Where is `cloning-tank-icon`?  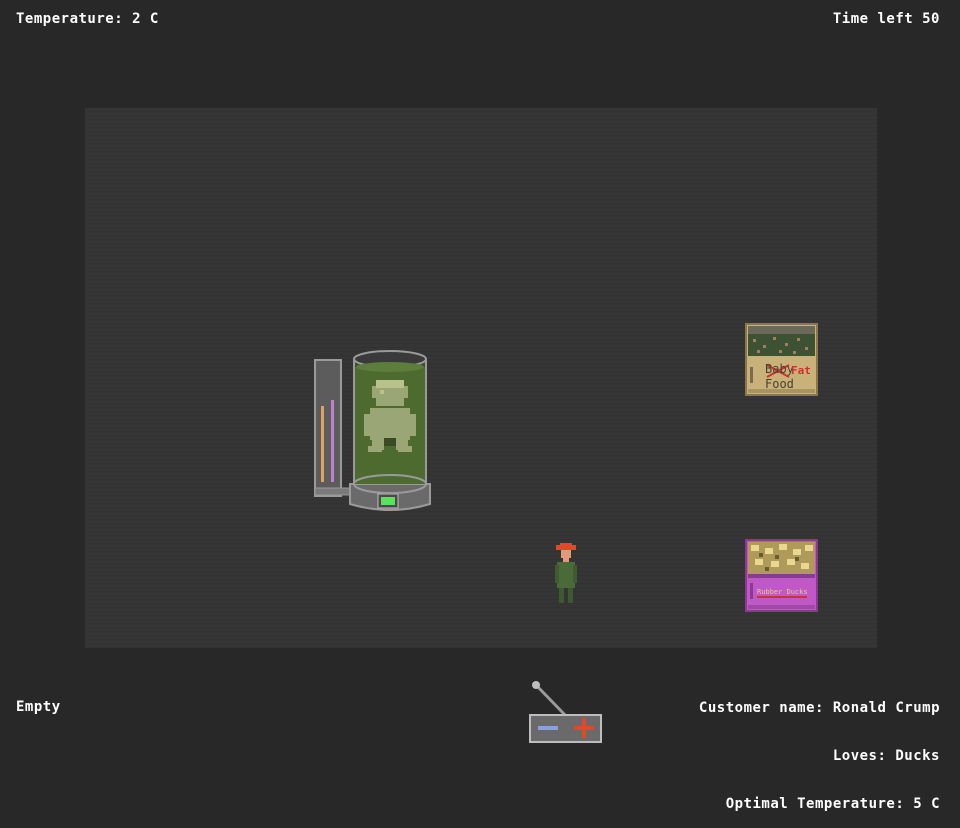 cloning-tank-icon is located at coordinates (373, 431).